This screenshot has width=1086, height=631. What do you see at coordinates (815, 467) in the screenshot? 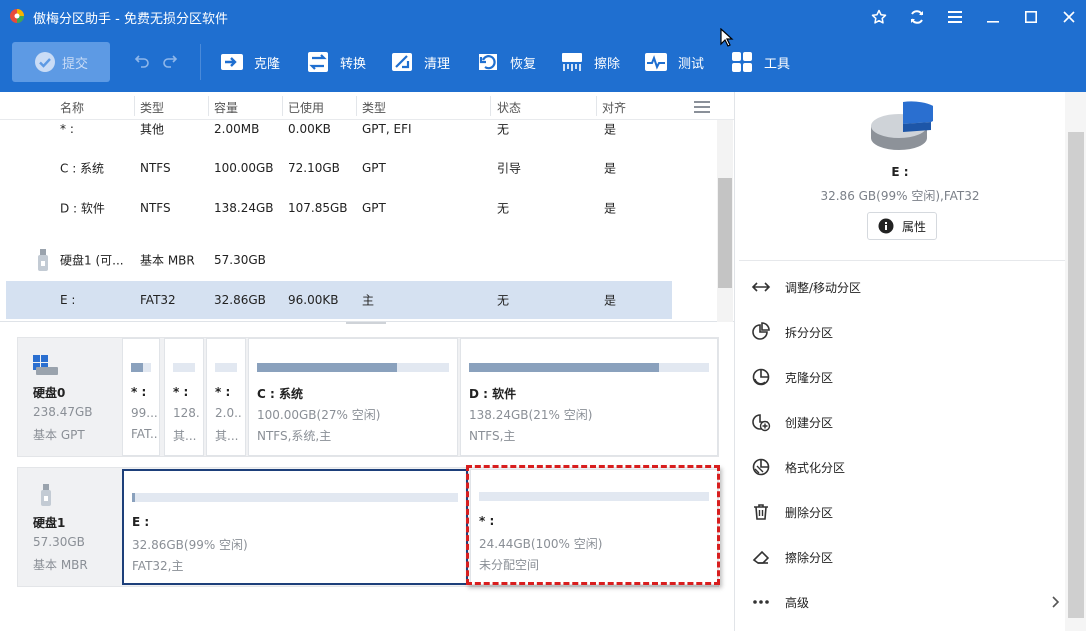
I see `op-label: 格式化分区` at bounding box center [815, 467].